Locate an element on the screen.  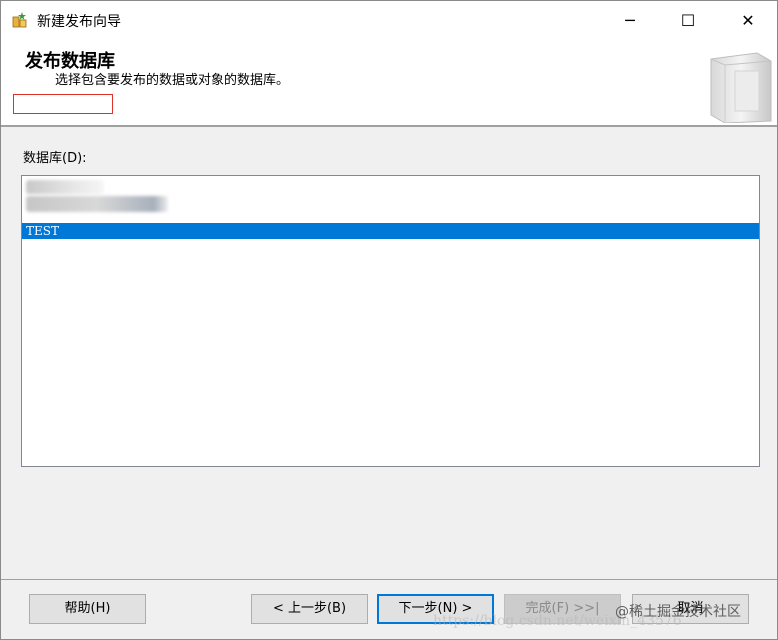
wizard-header: 发布数据库 选择包含要发布的数据或对象的数据库。 is located at coordinates (389, 83).